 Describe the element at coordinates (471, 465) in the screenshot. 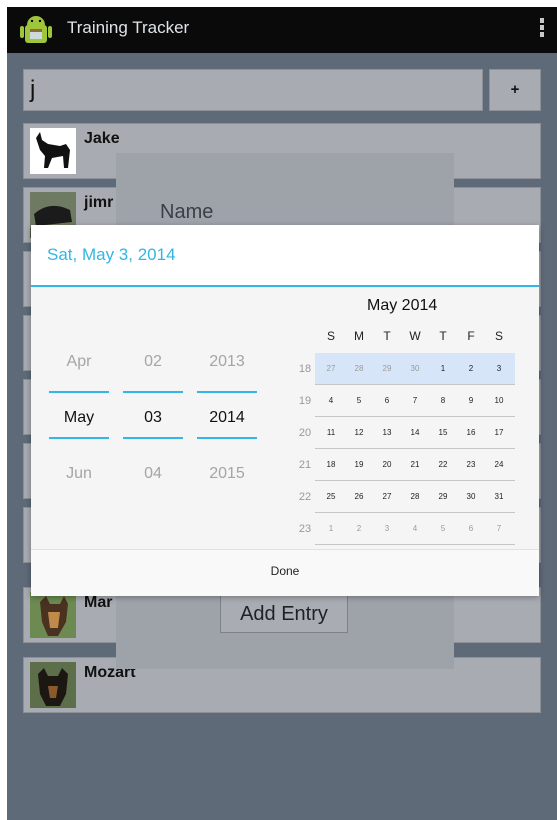

I see `calendar-day: 23` at that location.